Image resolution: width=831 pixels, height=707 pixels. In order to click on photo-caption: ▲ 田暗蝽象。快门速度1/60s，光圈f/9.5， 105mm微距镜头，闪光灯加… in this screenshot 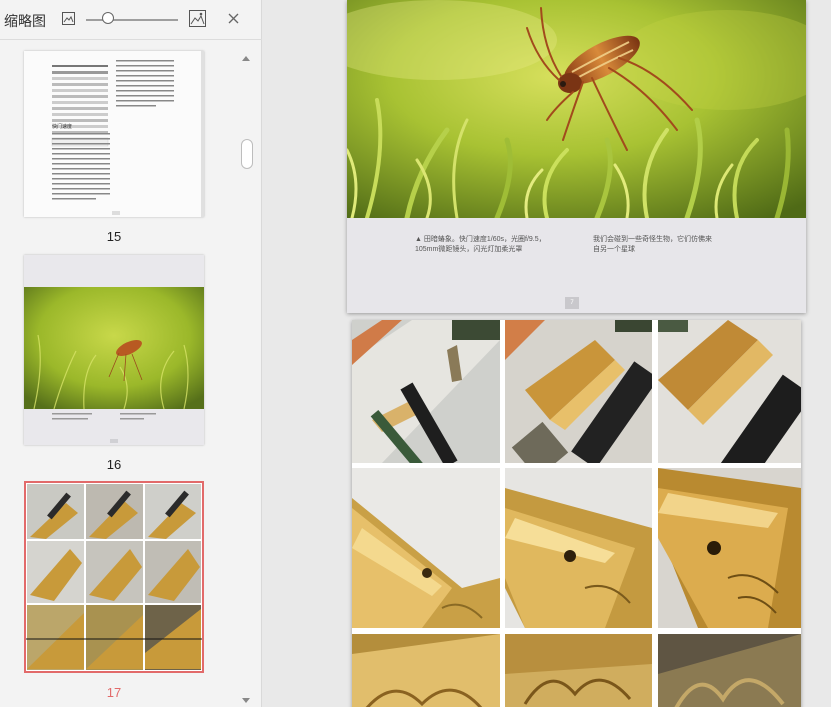, I will do `click(480, 244)`.